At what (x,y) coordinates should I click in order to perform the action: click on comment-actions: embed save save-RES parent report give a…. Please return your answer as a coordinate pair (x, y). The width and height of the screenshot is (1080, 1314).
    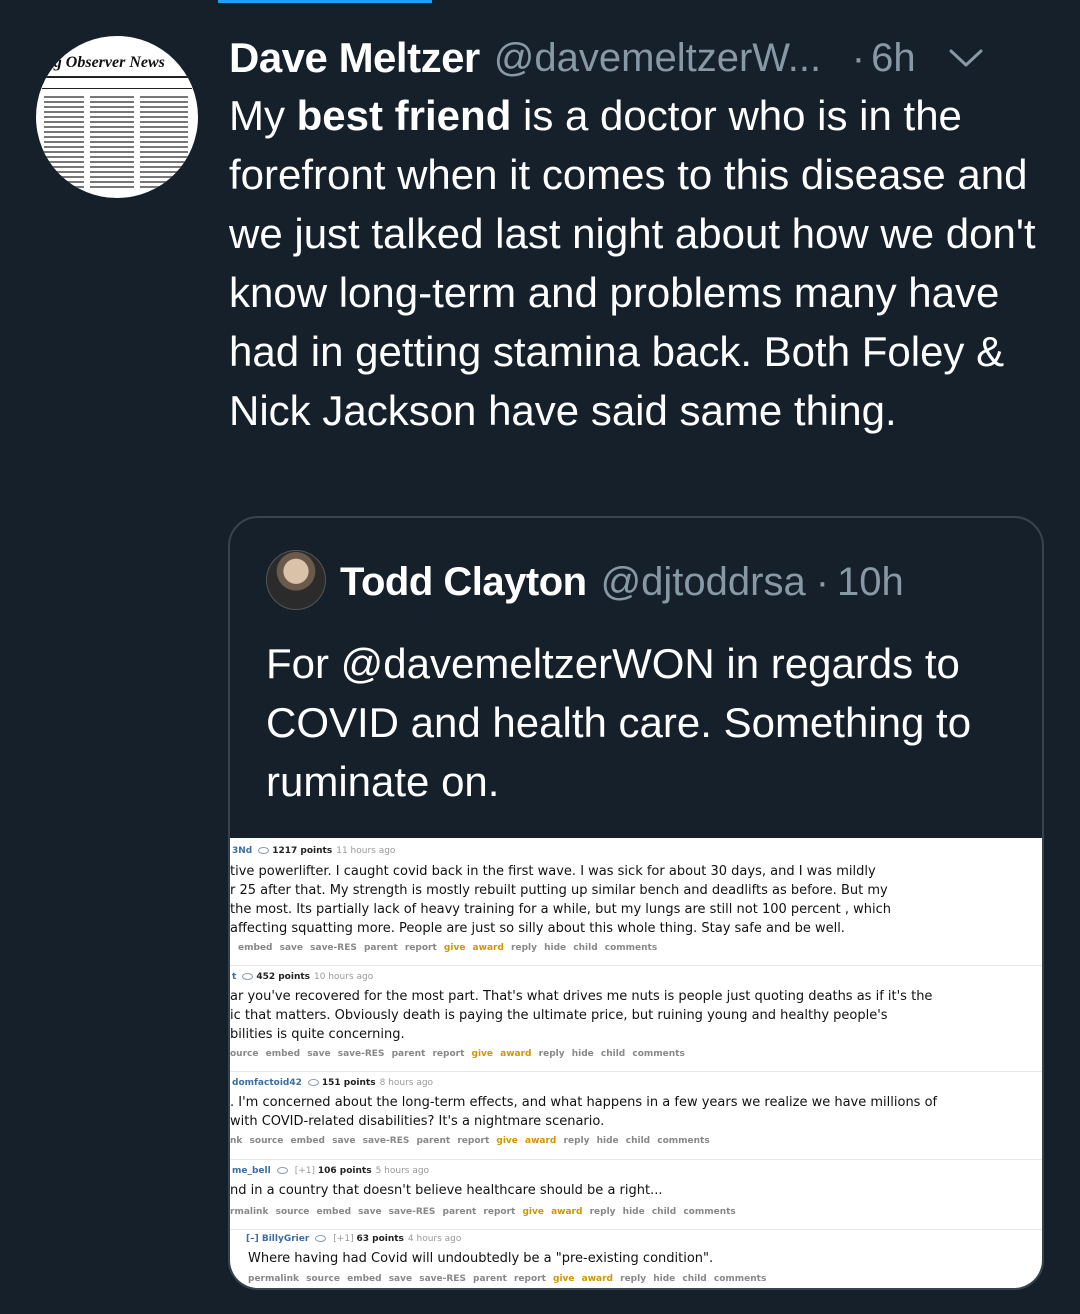
    Looking at the image, I should click on (447, 948).